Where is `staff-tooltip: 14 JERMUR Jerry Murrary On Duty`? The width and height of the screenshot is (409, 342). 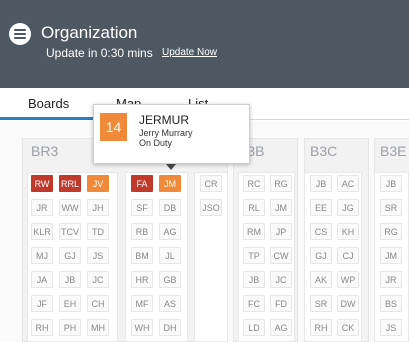 staff-tooltip: 14 JERMUR Jerry Murrary On Duty is located at coordinates (171, 134).